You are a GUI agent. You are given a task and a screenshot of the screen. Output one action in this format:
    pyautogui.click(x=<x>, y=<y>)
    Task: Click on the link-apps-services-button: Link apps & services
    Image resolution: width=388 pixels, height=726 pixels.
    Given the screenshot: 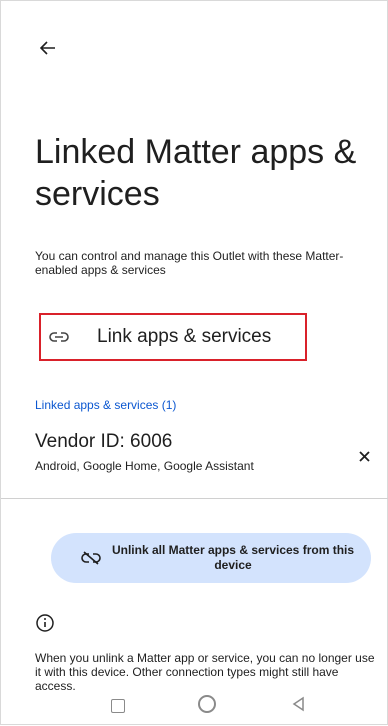 What is the action you would take?
    pyautogui.click(x=173, y=337)
    